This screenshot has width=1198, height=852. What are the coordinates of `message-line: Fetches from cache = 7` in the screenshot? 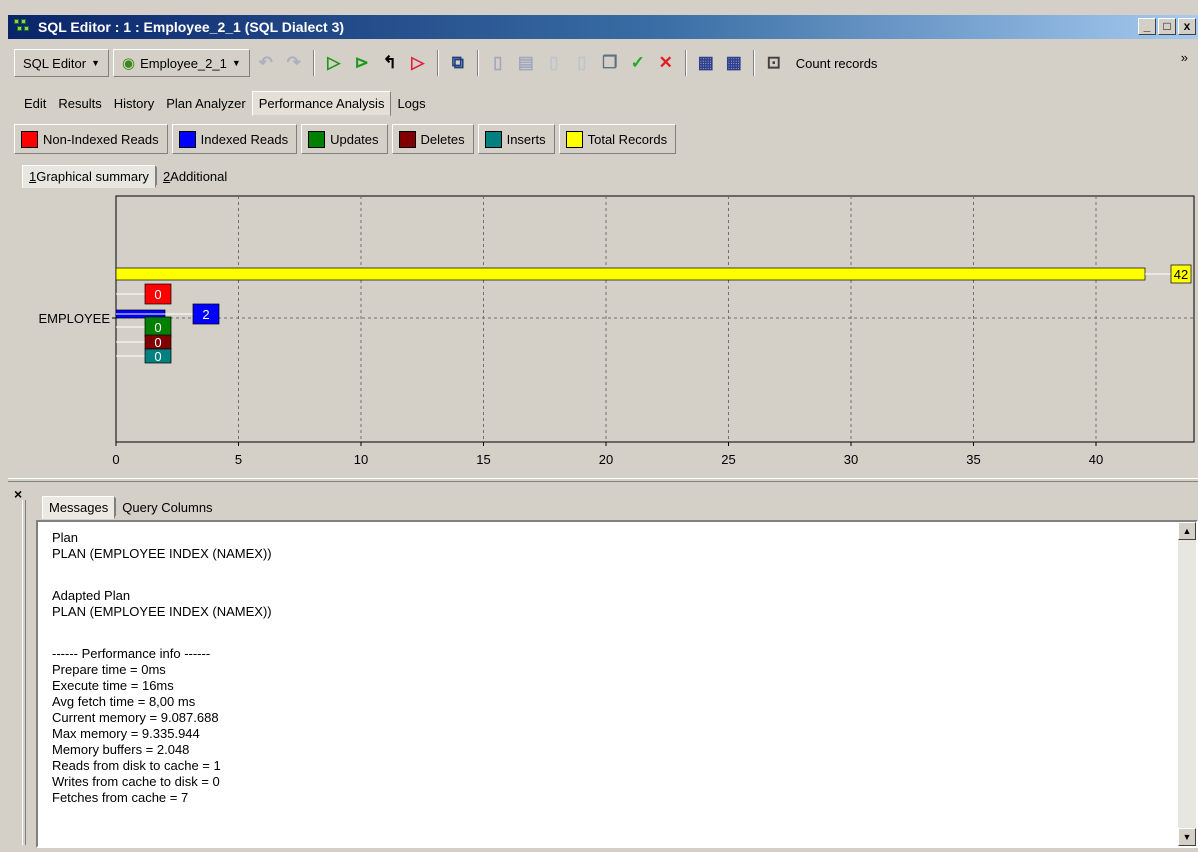 It's located at (120, 797).